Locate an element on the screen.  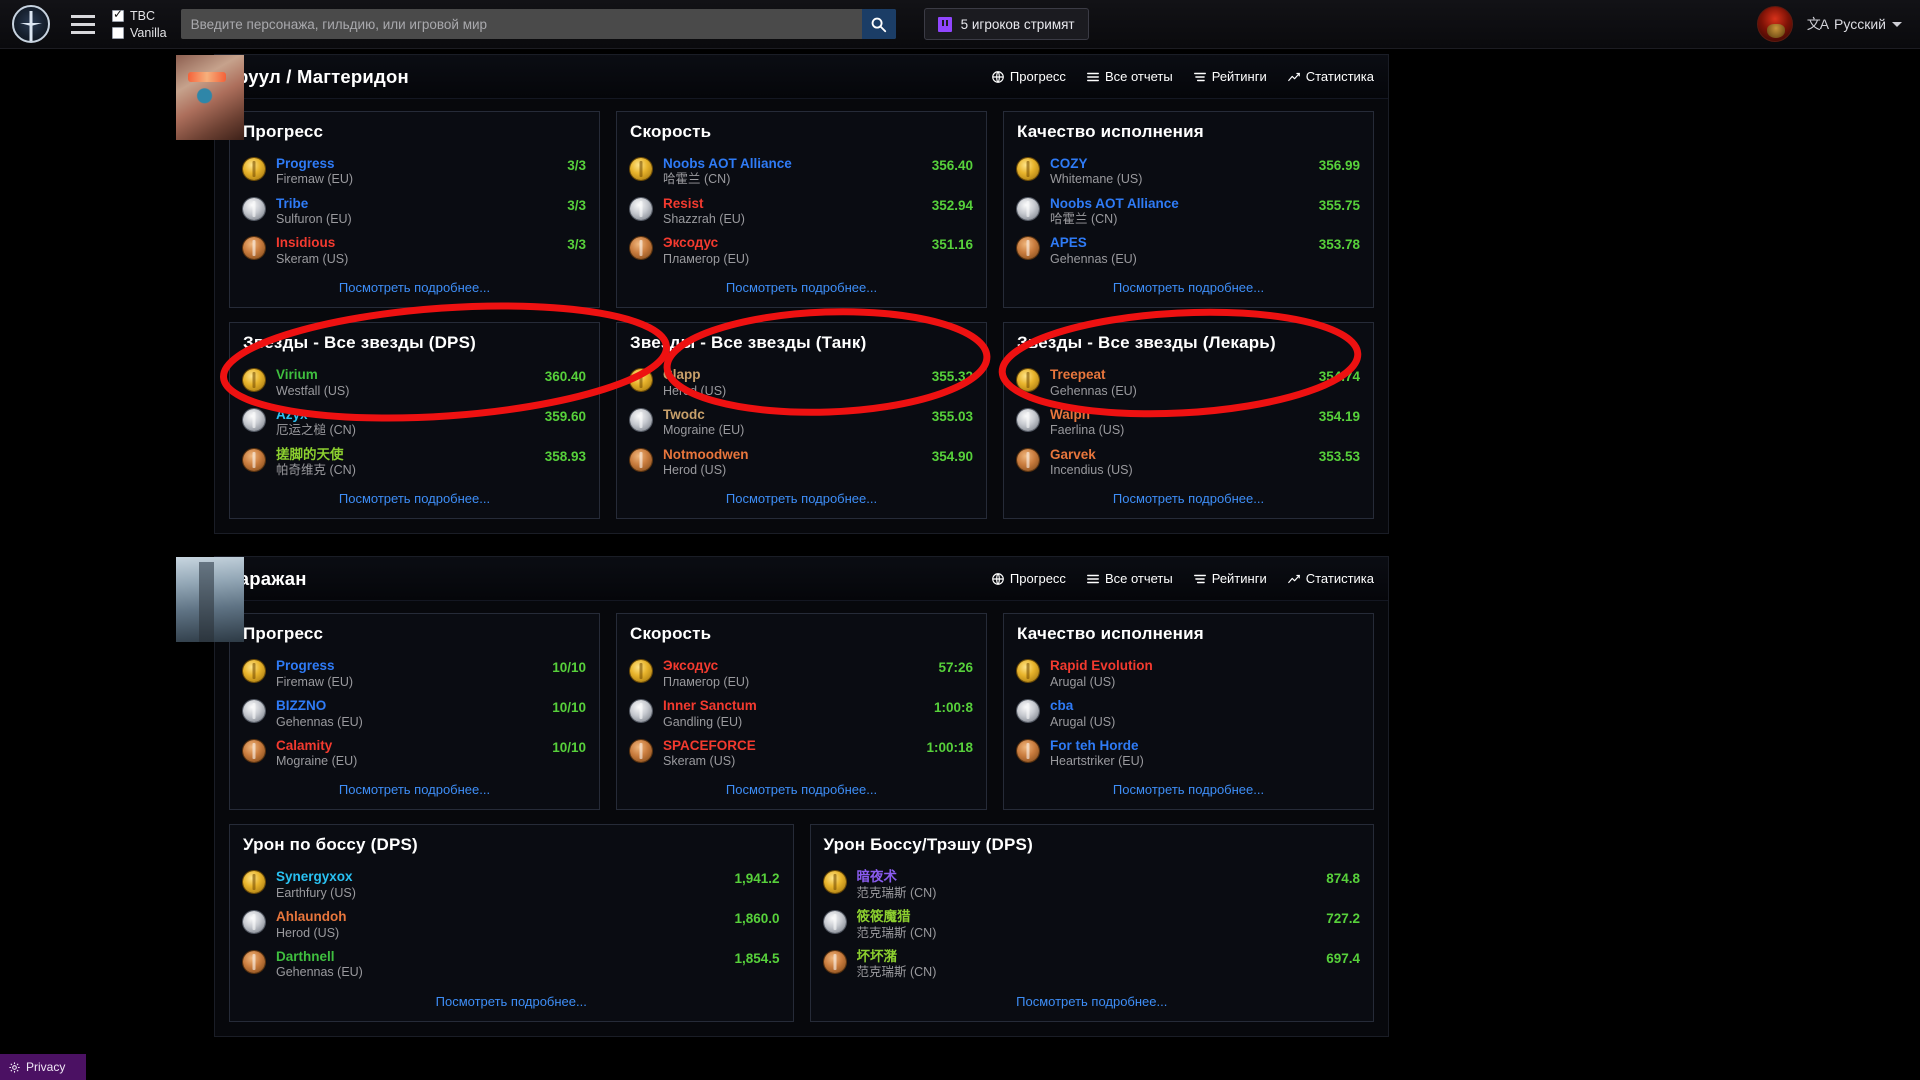
rank-name: Insidious is located at coordinates (416, 243).